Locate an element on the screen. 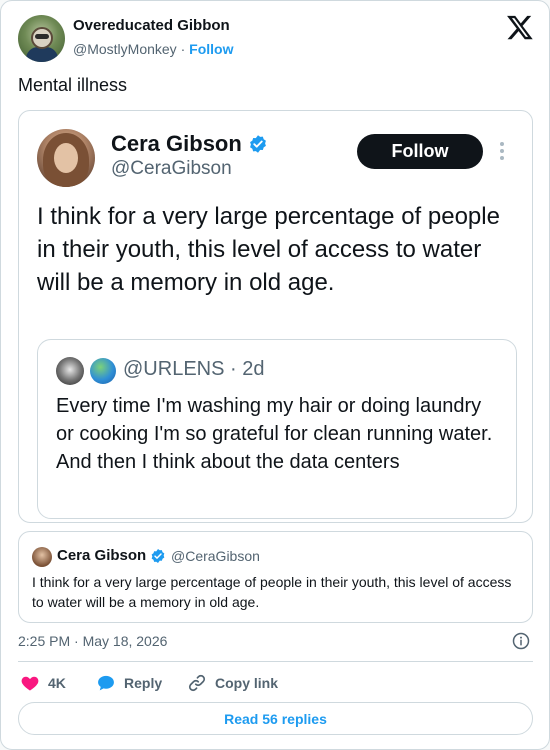 This screenshot has width=550, height=750. tweet-text: Mental illness is located at coordinates (73, 85).